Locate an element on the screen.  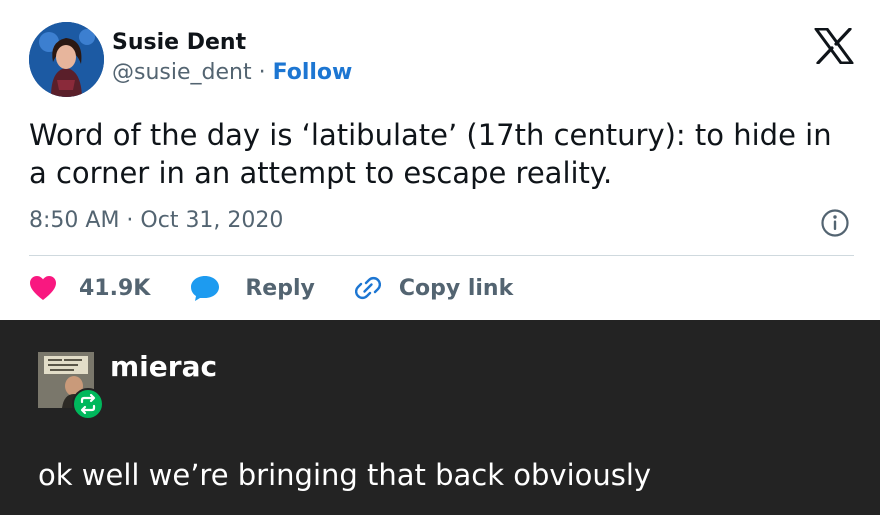
reblog-icon is located at coordinates (88, 404).